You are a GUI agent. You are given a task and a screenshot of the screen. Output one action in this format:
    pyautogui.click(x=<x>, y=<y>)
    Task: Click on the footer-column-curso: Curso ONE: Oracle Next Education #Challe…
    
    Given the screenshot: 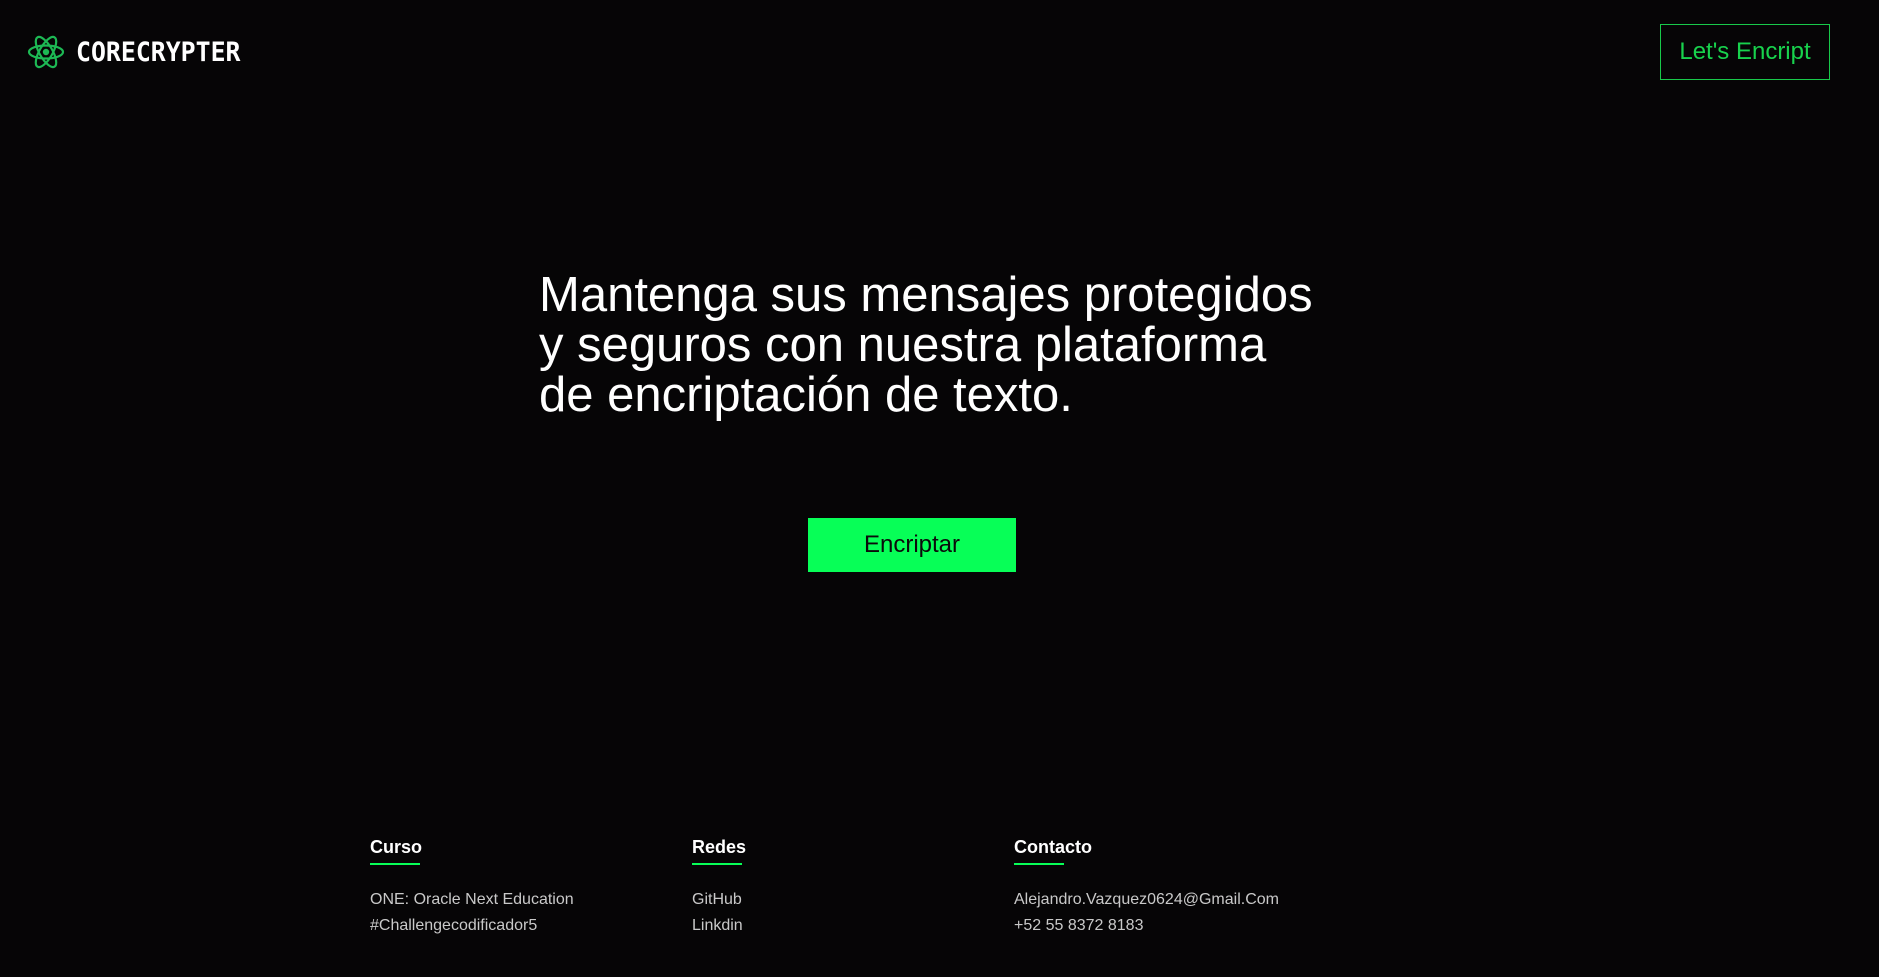 What is the action you would take?
    pyautogui.click(x=472, y=887)
    